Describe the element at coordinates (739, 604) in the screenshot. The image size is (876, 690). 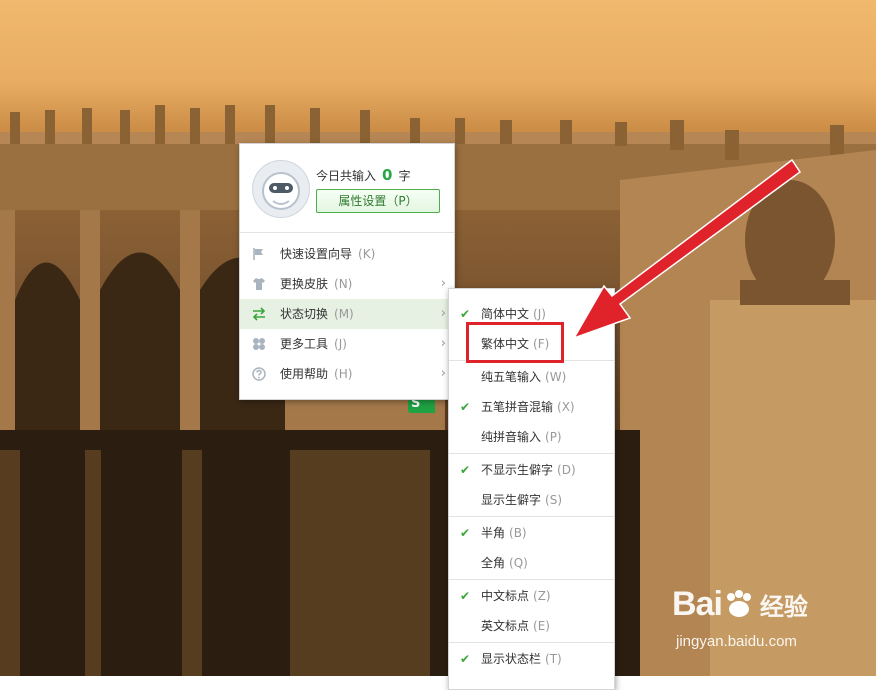
I see `paw-logo-icon` at that location.